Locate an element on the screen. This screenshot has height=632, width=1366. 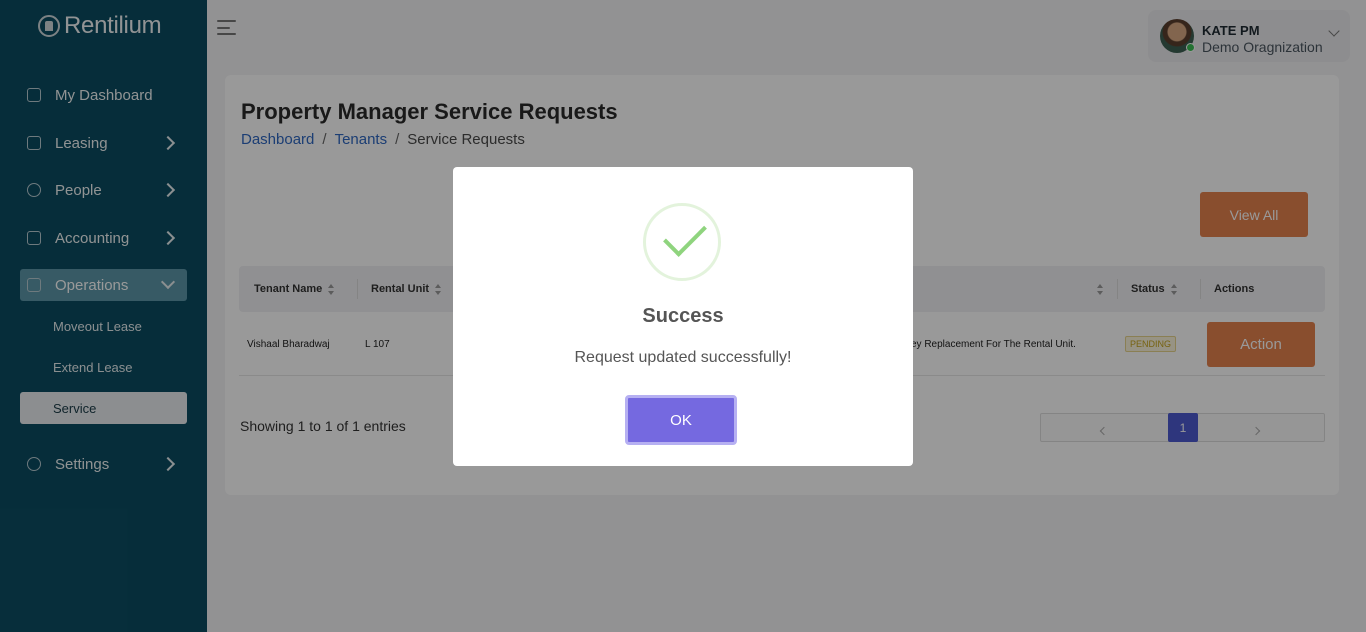
dialog-title: Success is located at coordinates (683, 316).